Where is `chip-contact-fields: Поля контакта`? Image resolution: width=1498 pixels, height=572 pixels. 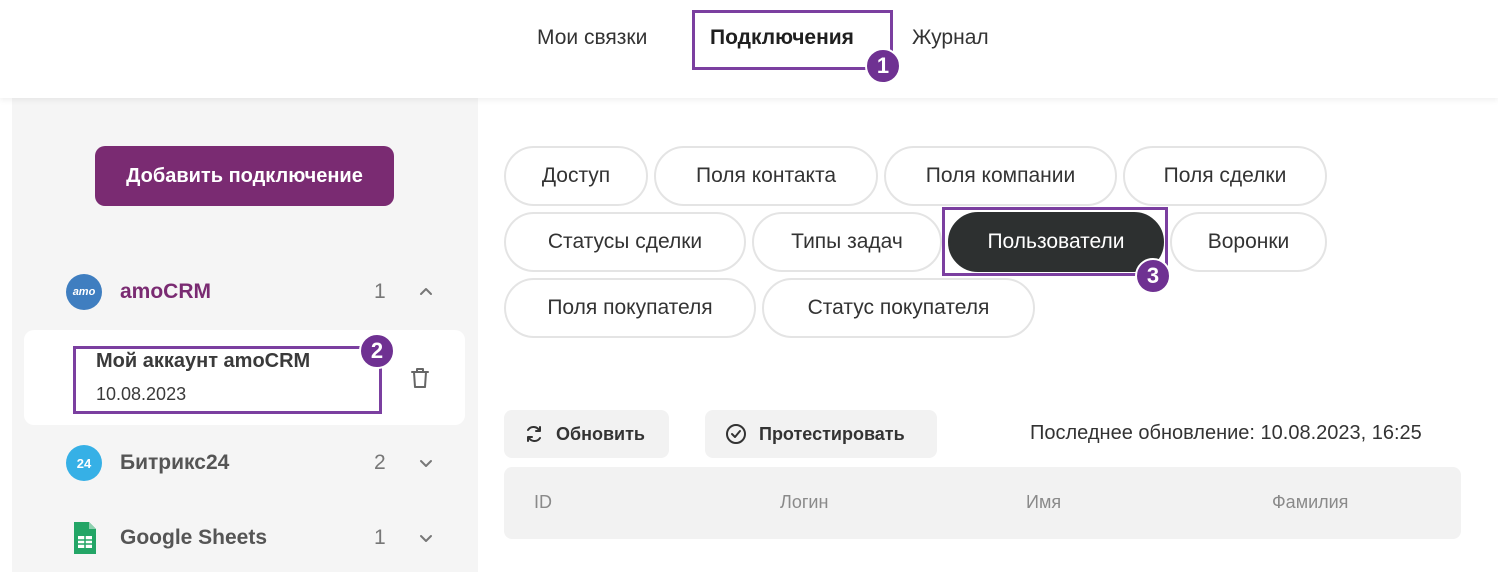 chip-contact-fields: Поля контакта is located at coordinates (766, 176).